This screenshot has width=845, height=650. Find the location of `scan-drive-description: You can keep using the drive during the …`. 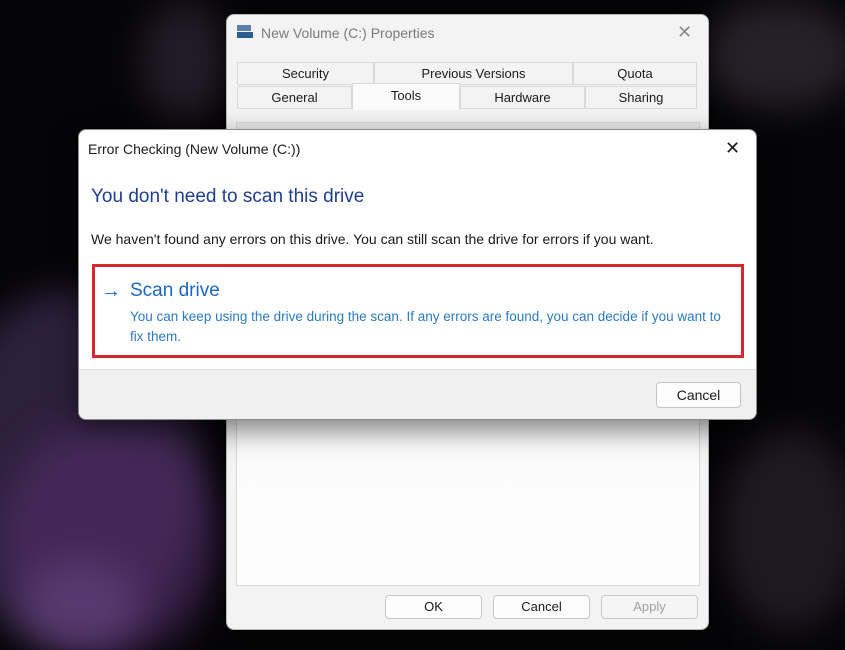

scan-drive-description: You can keep using the drive during the … is located at coordinates (425, 326).